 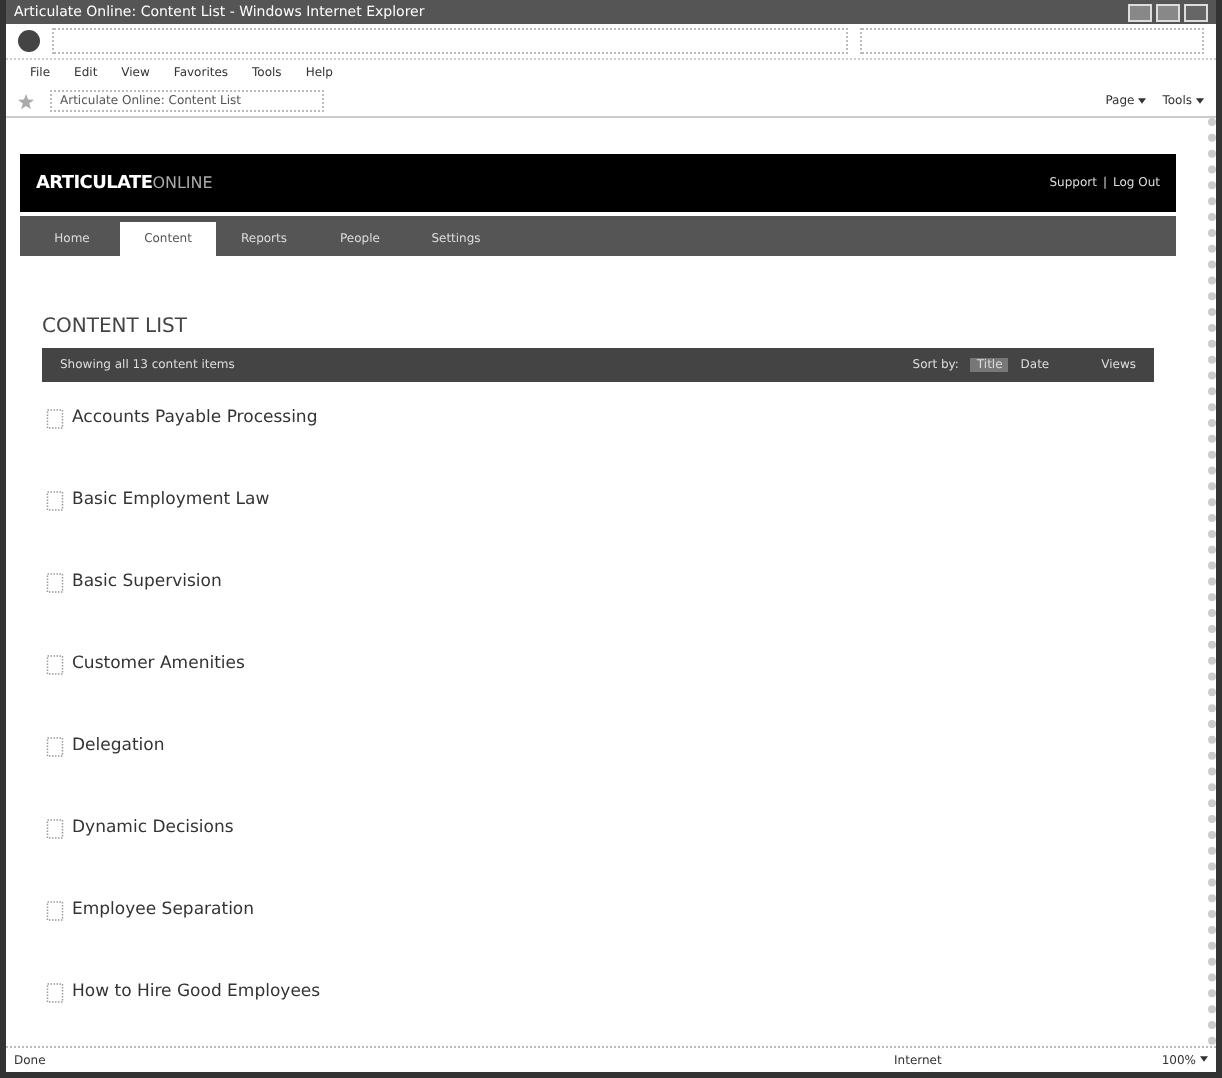 What do you see at coordinates (153, 828) in the screenshot?
I see `content-title-link: Dynamic Decisions` at bounding box center [153, 828].